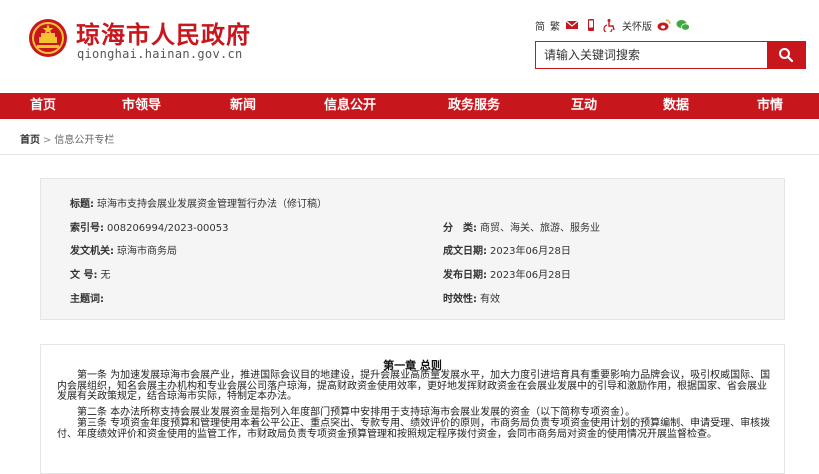  Describe the element at coordinates (664, 25) in the screenshot. I see `weibo-icon` at that location.